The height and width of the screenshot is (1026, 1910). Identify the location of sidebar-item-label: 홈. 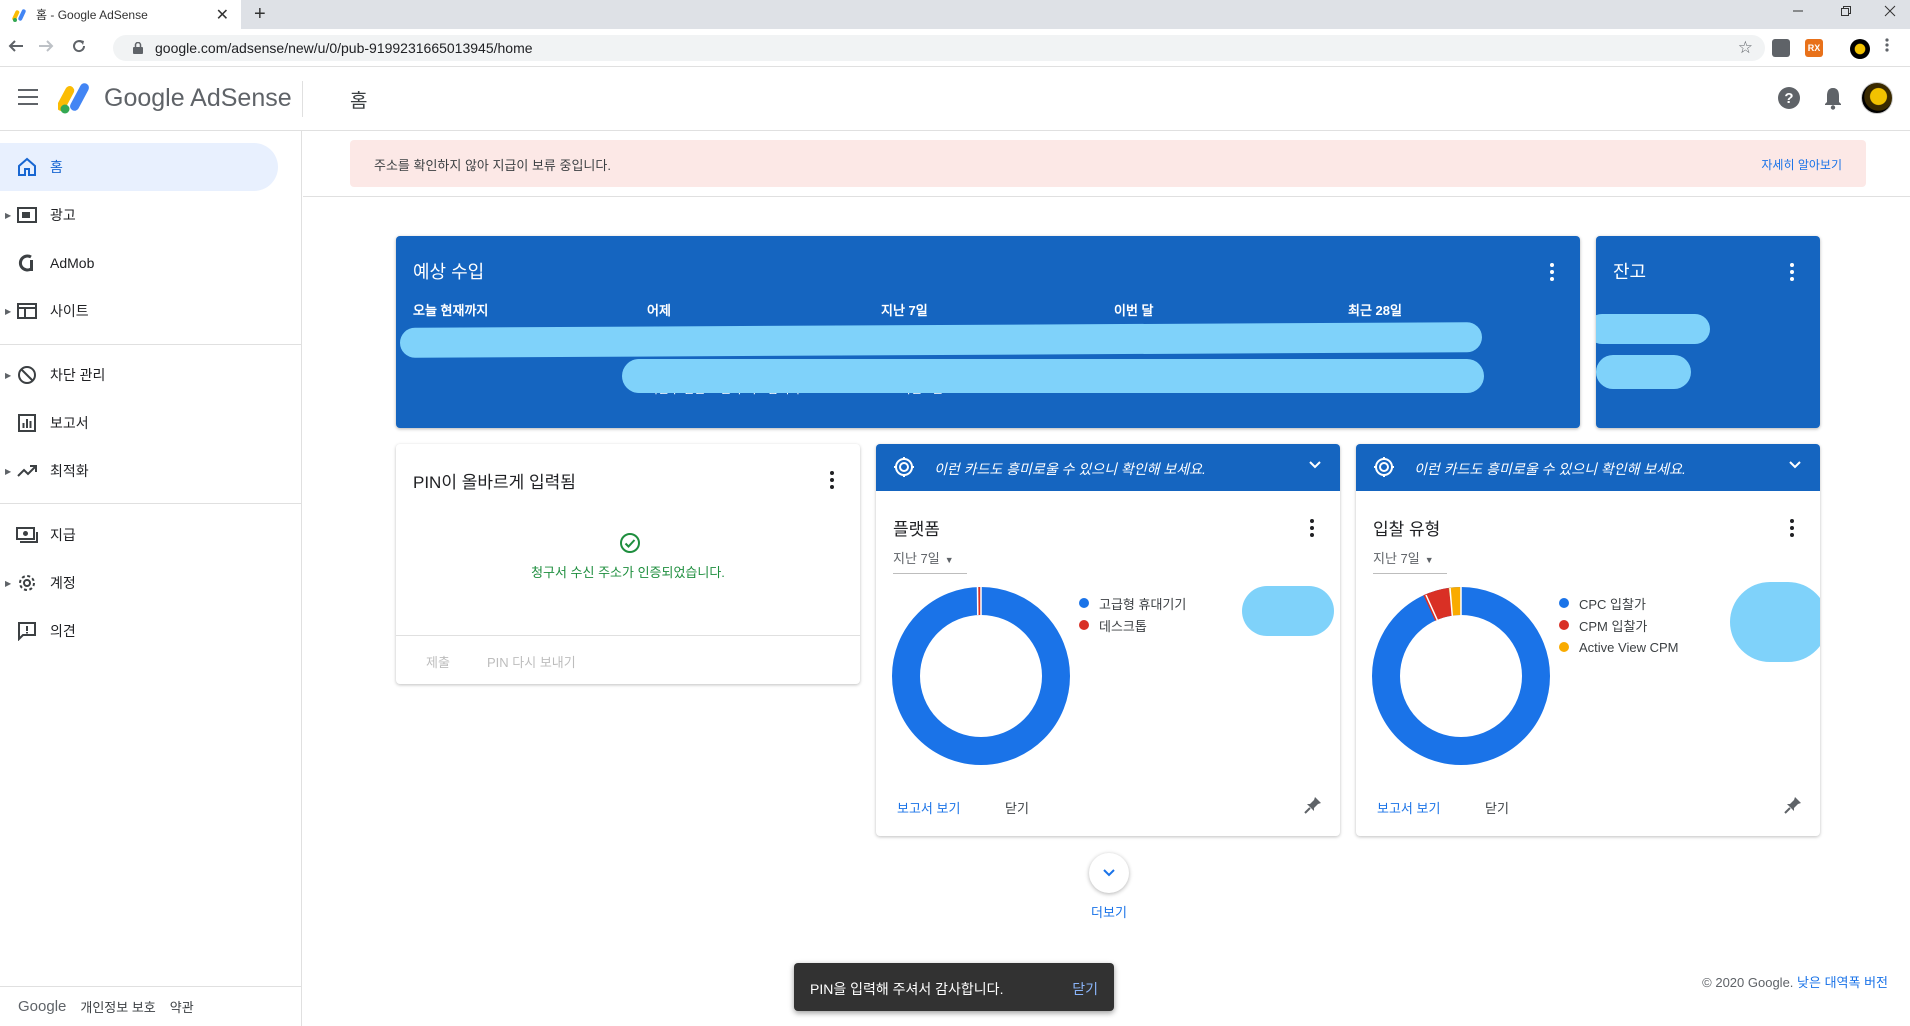
(56, 167).